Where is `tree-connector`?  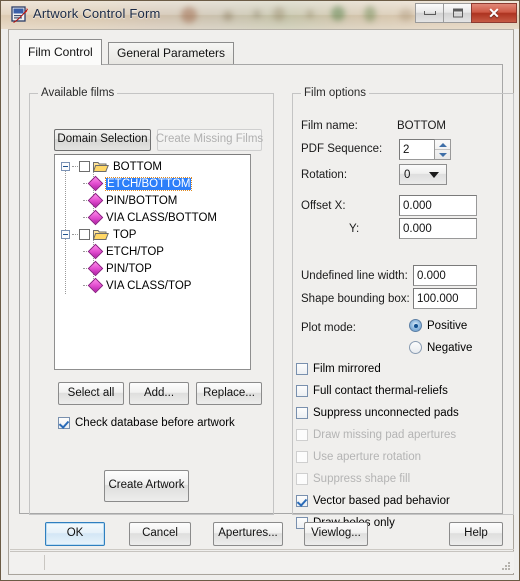 tree-connector is located at coordinates (75, 234).